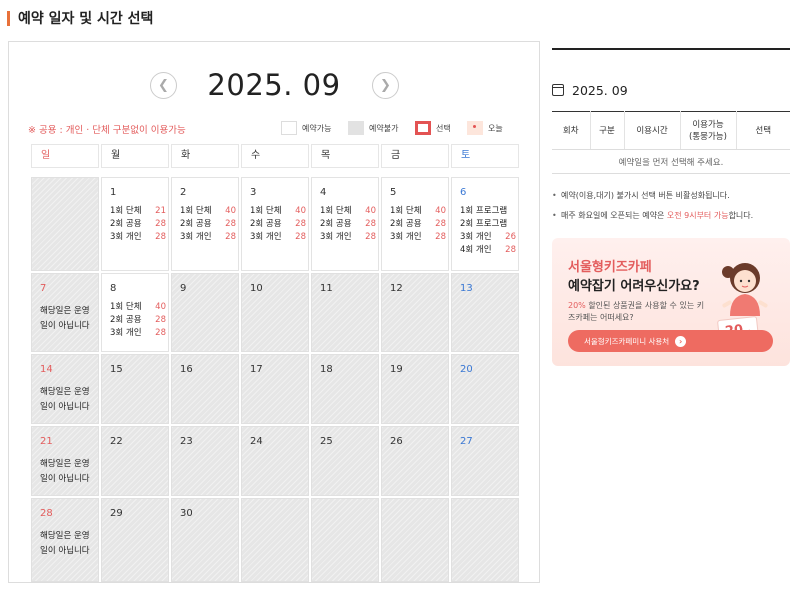 The width and height of the screenshot is (800, 591). What do you see at coordinates (614, 215) in the screenshot?
I see `note-text-pre: 매주 화요일에 오픈되는 예약은` at bounding box center [614, 215].